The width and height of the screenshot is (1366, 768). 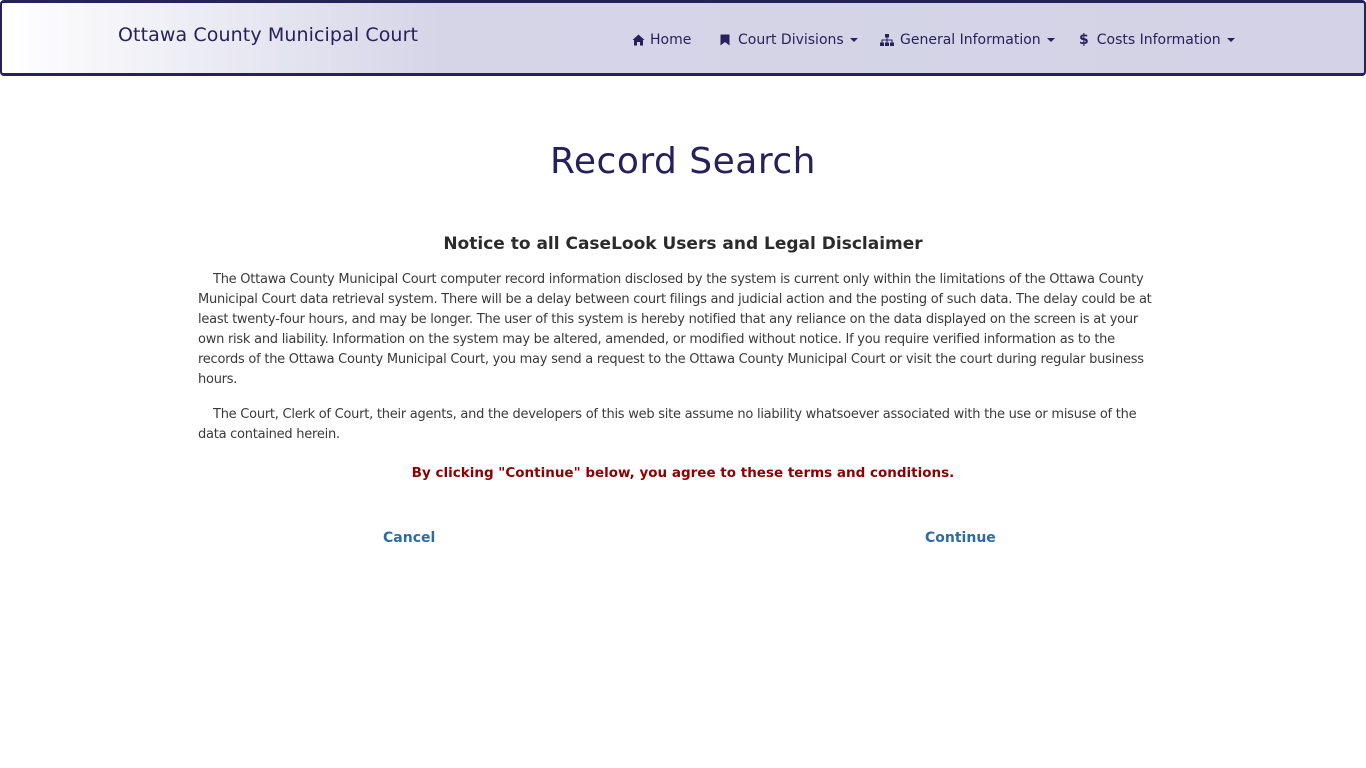 I want to click on nav-home-label: Home, so click(x=671, y=40).